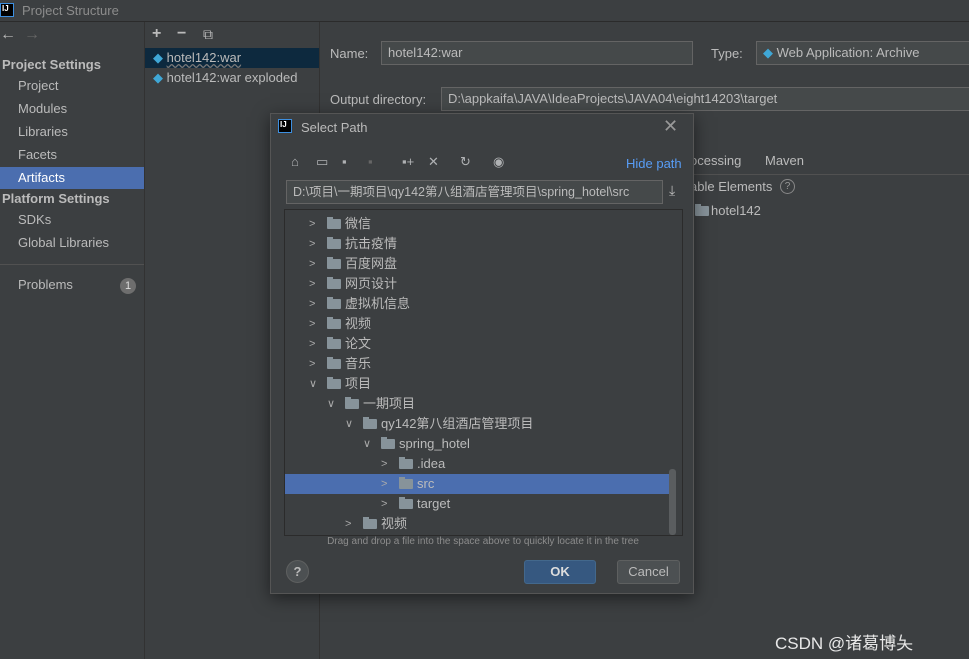 The height and width of the screenshot is (659, 969). Describe the element at coordinates (72, 178) in the screenshot. I see `sidebar-item-artifacts: Artifacts` at that location.